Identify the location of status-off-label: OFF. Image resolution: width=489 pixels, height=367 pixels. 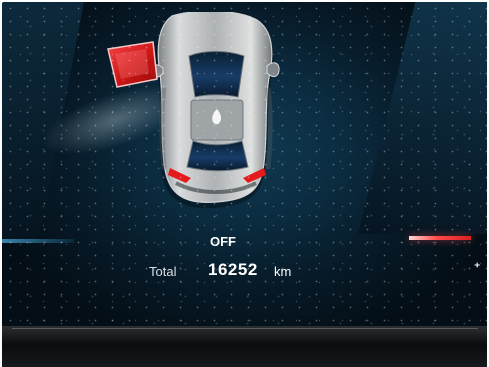
(223, 241).